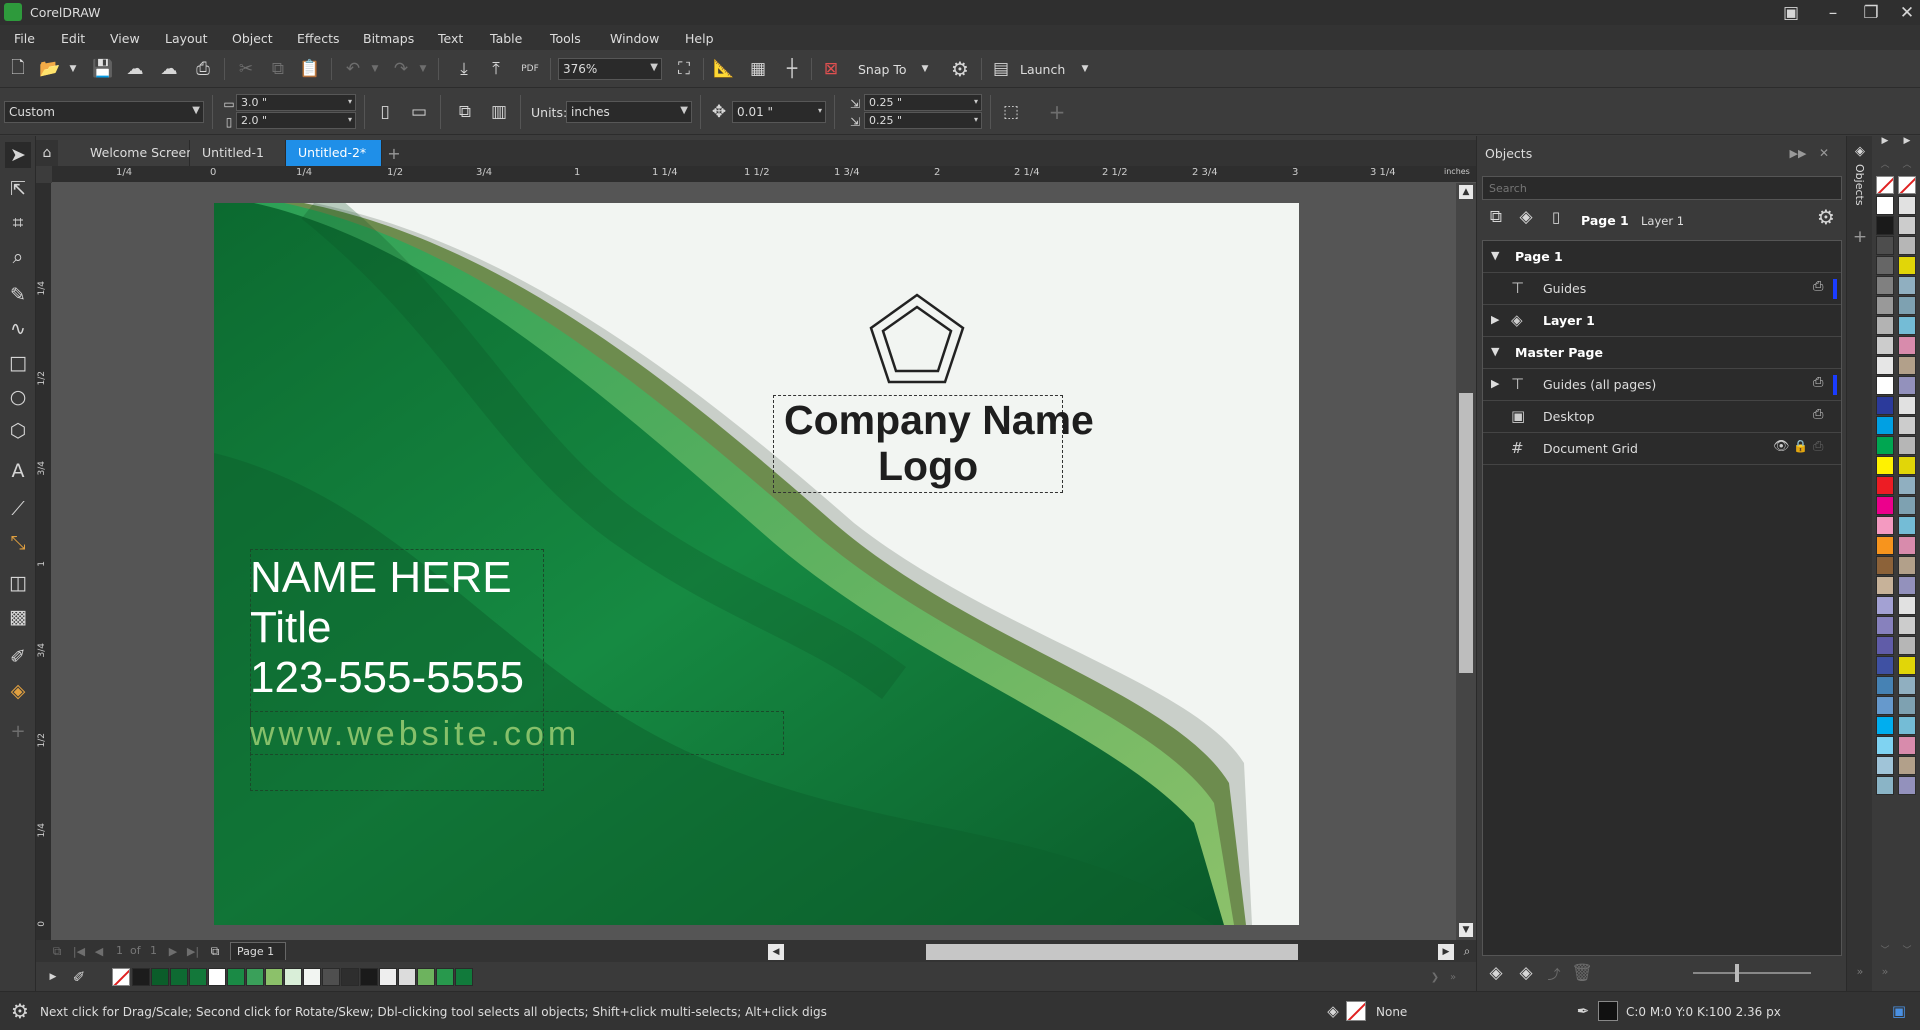 The width and height of the screenshot is (1920, 1030). Describe the element at coordinates (18, 363) in the screenshot. I see `rectangle-tool-icon: □` at that location.